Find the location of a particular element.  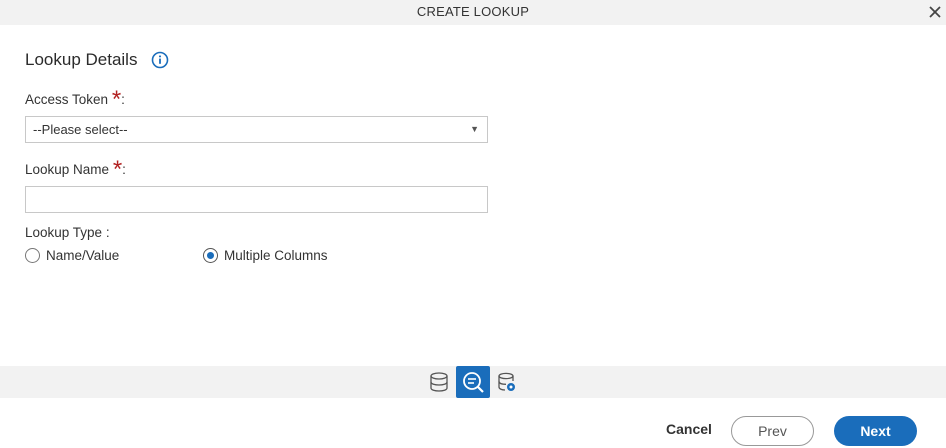

access-token-selected-value: --Please select-- is located at coordinates (80, 129).